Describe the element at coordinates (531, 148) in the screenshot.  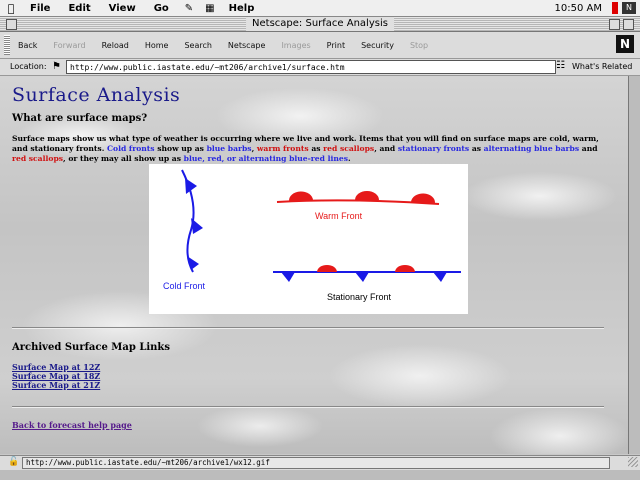
I see `alternating-blue-barbs-term: alternating blue barbs` at that location.